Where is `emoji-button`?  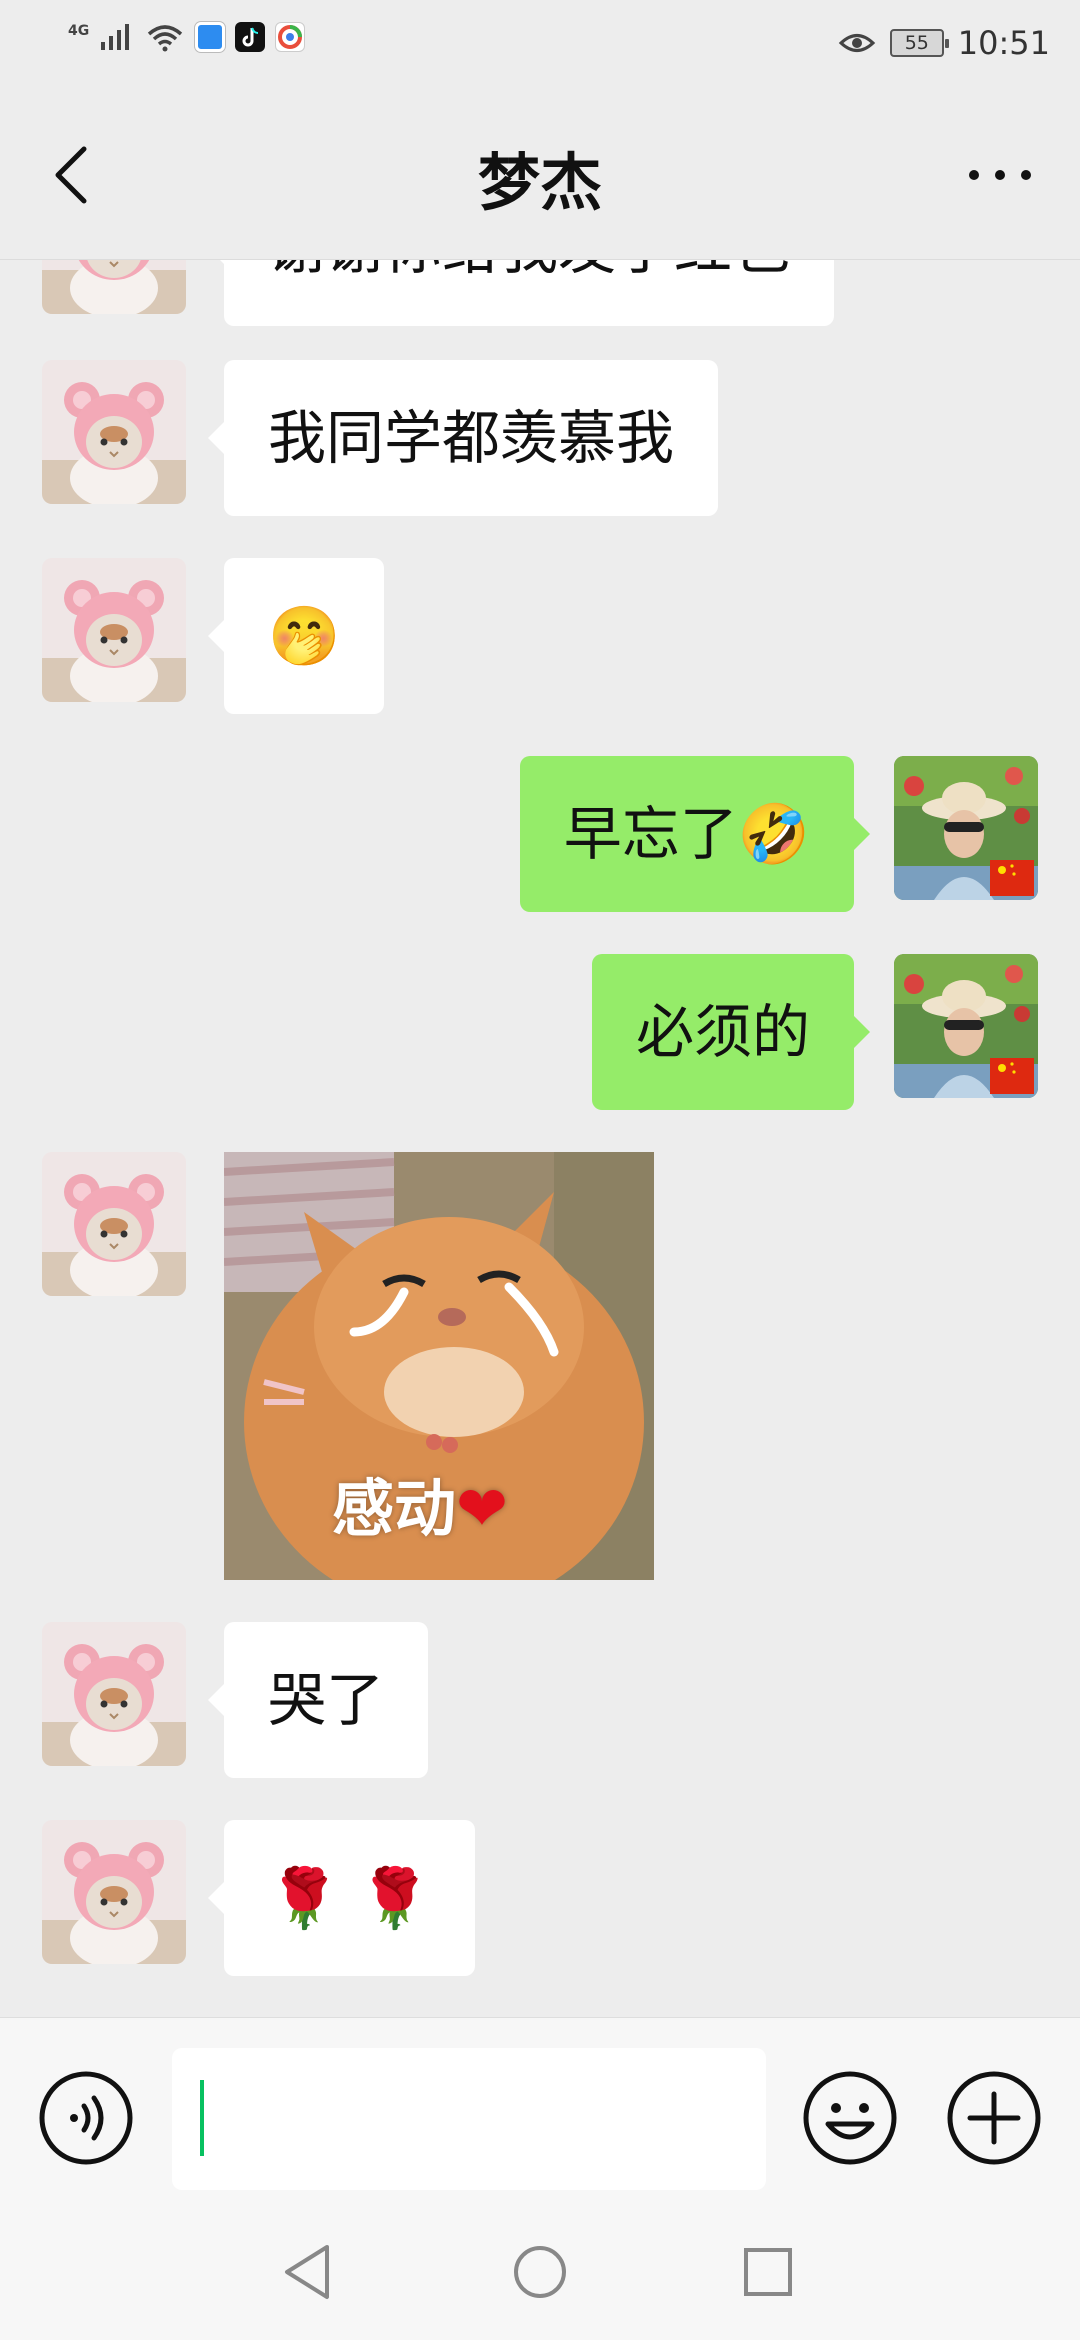 emoji-button is located at coordinates (850, 2118).